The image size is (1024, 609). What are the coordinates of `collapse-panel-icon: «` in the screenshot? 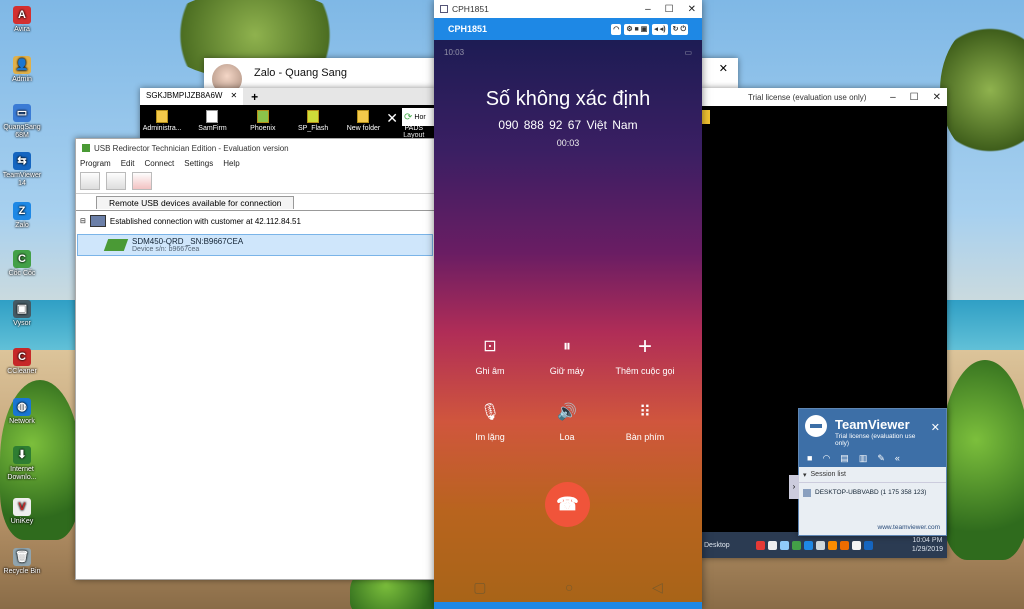 It's located at (897, 458).